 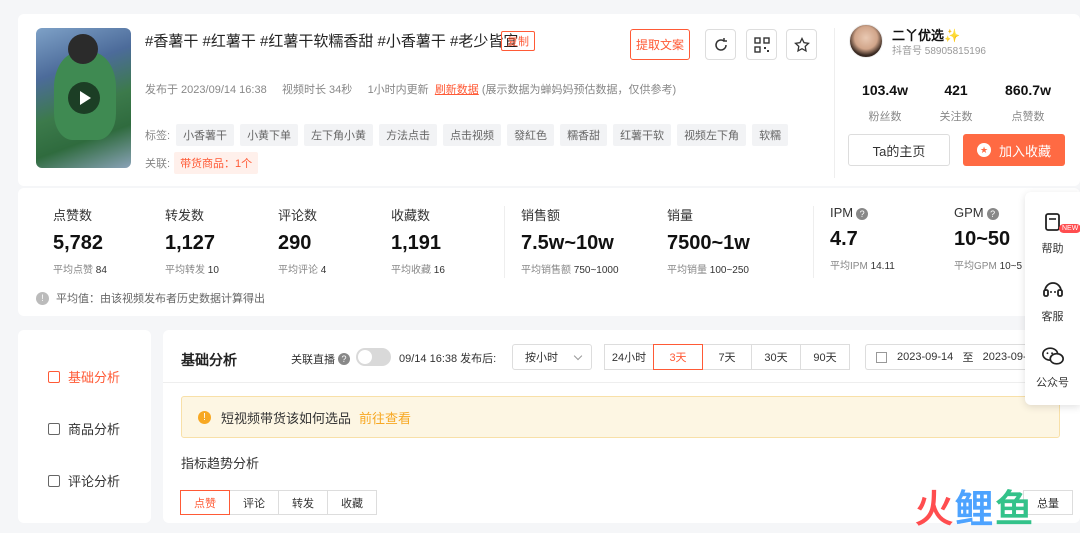 I want to click on stat-sales-amount: 销售额 7.5w~10w 平均销售额 750~1000, so click(x=570, y=242).